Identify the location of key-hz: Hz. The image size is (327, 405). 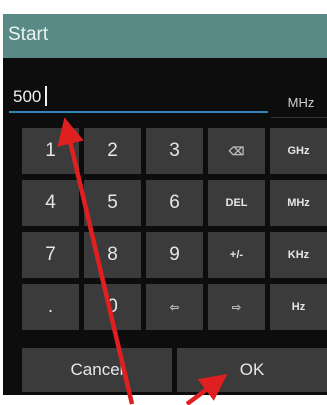
(298, 307).